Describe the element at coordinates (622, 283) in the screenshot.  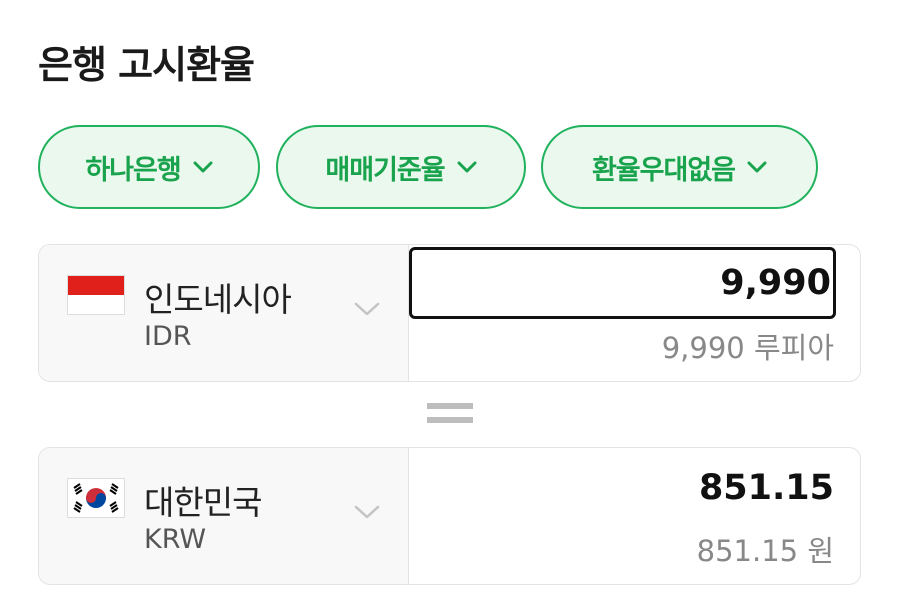
I see `amount-input: 9,990` at that location.